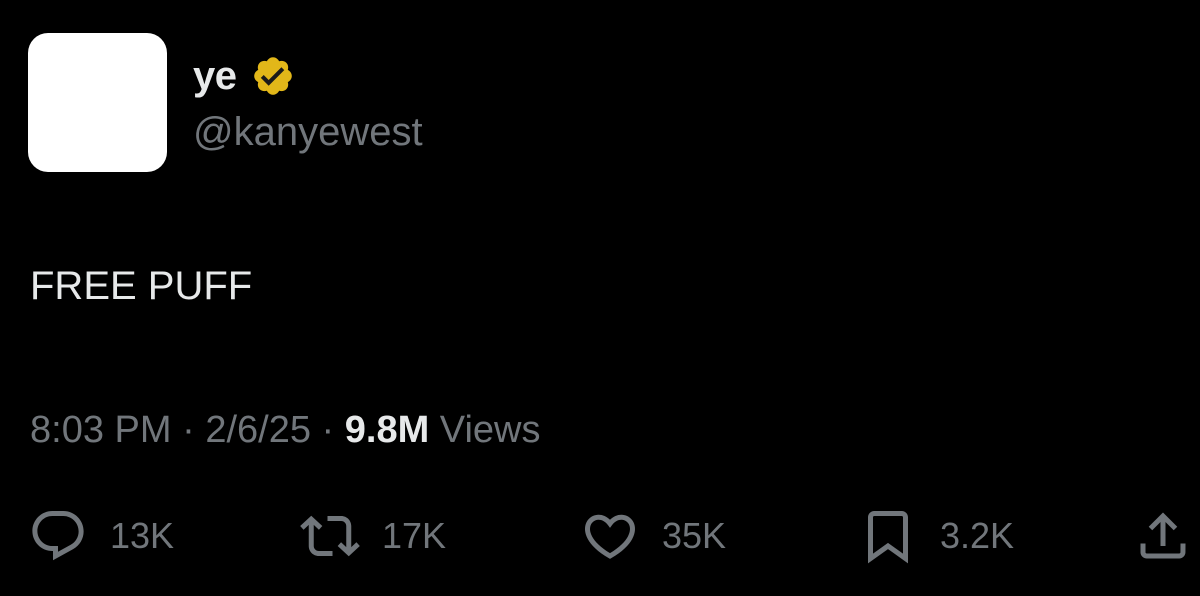 Image resolution: width=1200 pixels, height=596 pixels. What do you see at coordinates (414, 535) in the screenshot?
I see `retweet-count: 17K` at bounding box center [414, 535].